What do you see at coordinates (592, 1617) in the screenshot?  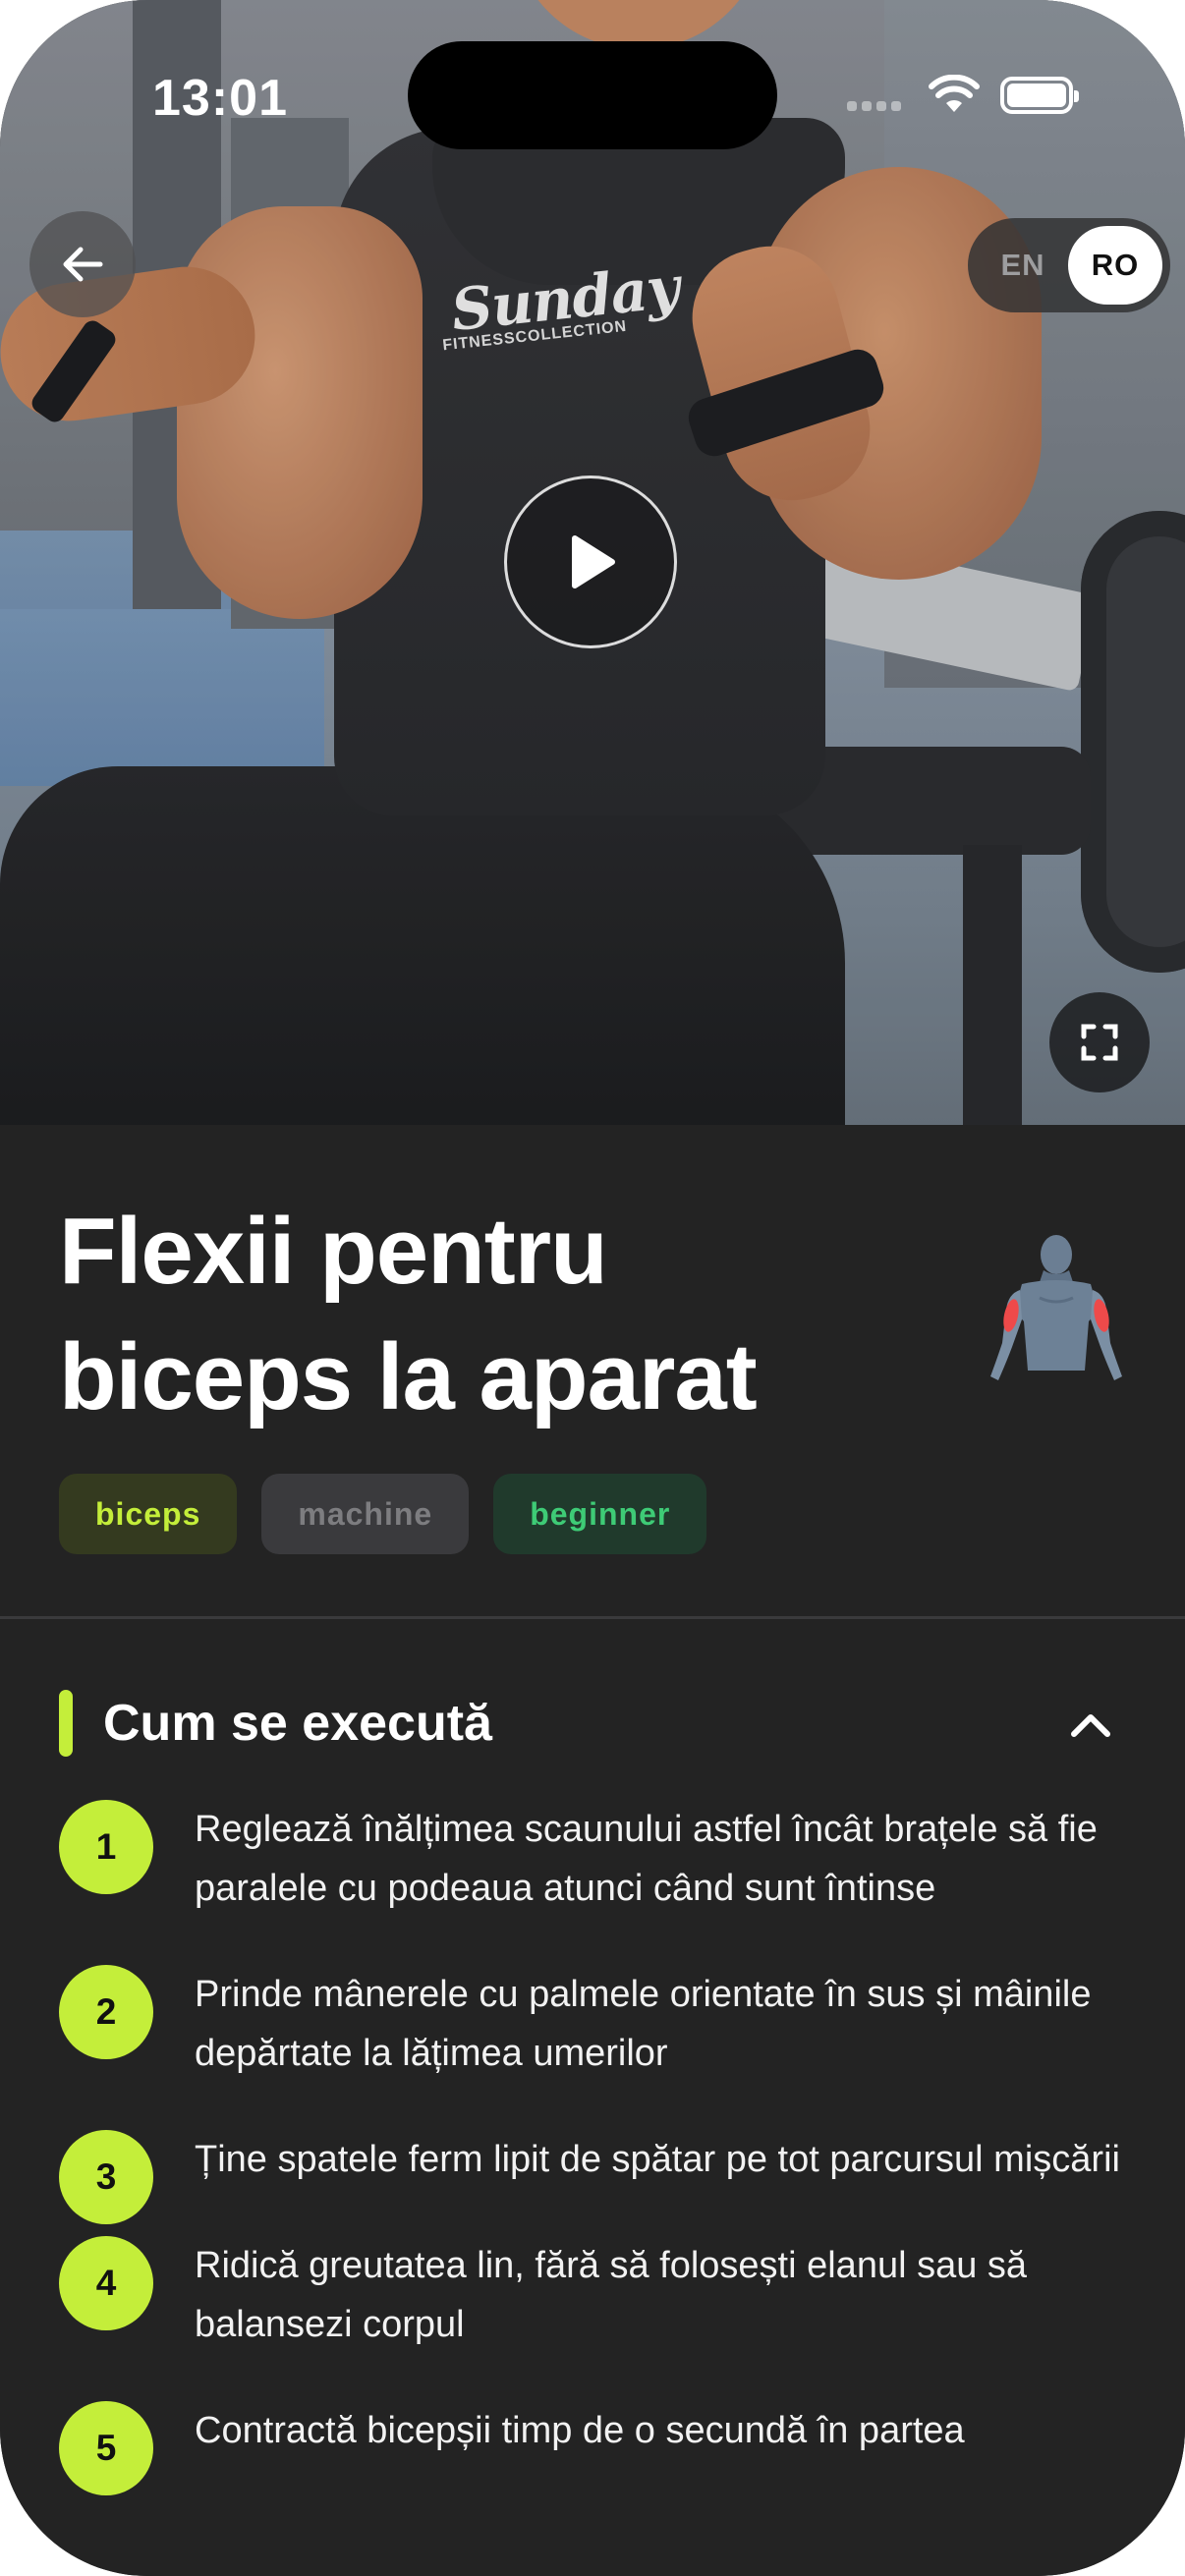 I see `divider` at bounding box center [592, 1617].